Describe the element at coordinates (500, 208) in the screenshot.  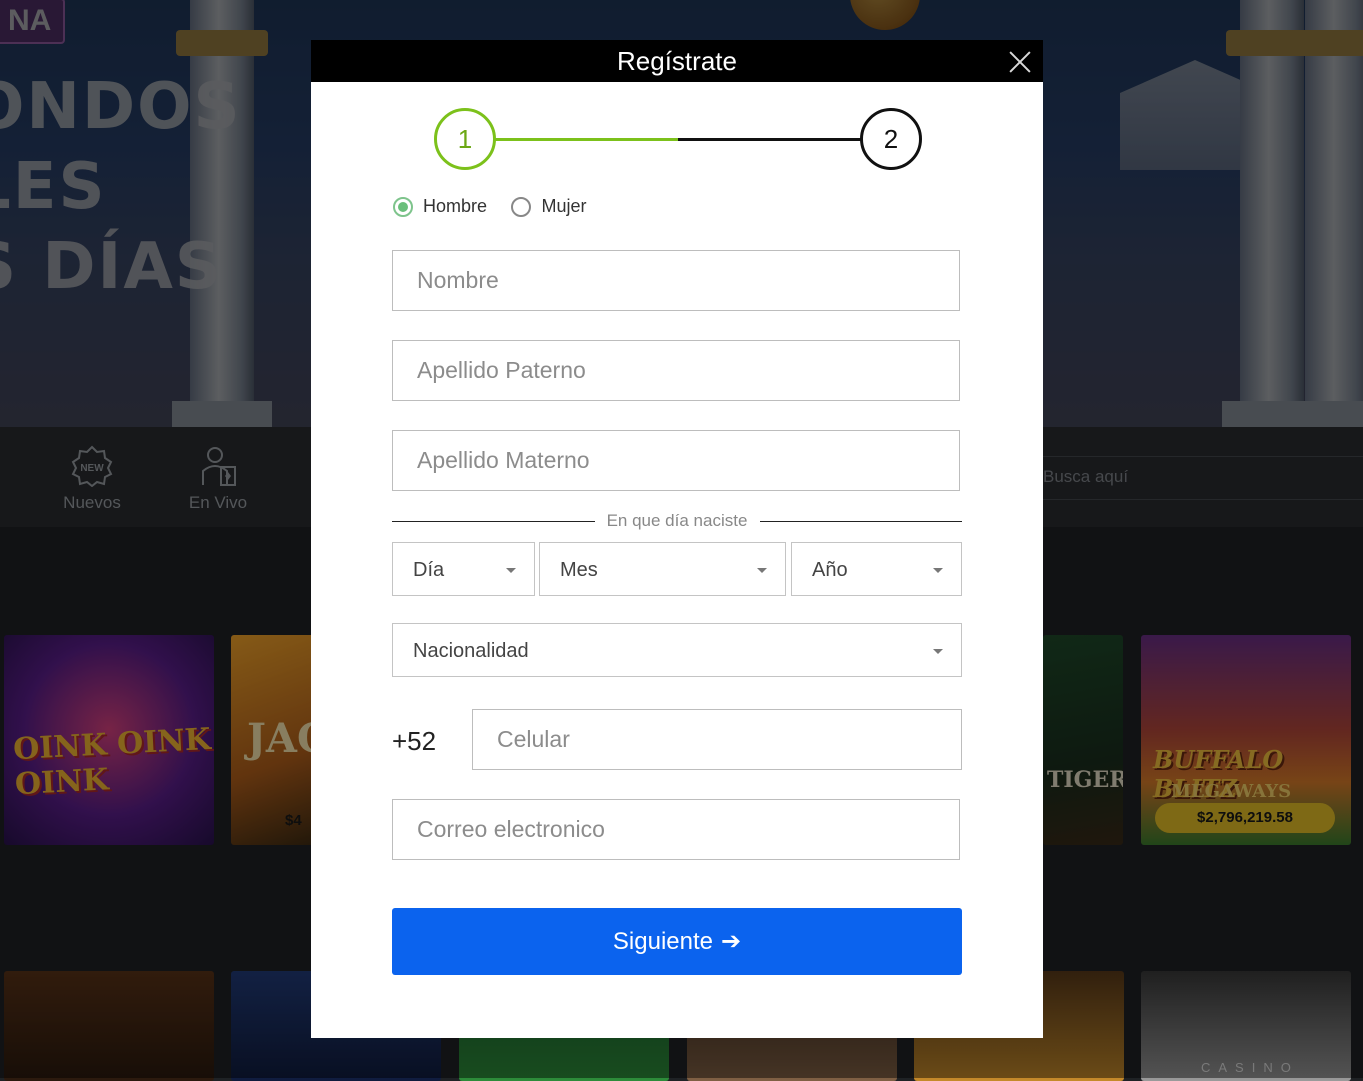
I see `gender-radio-group: Hombre Mujer` at that location.